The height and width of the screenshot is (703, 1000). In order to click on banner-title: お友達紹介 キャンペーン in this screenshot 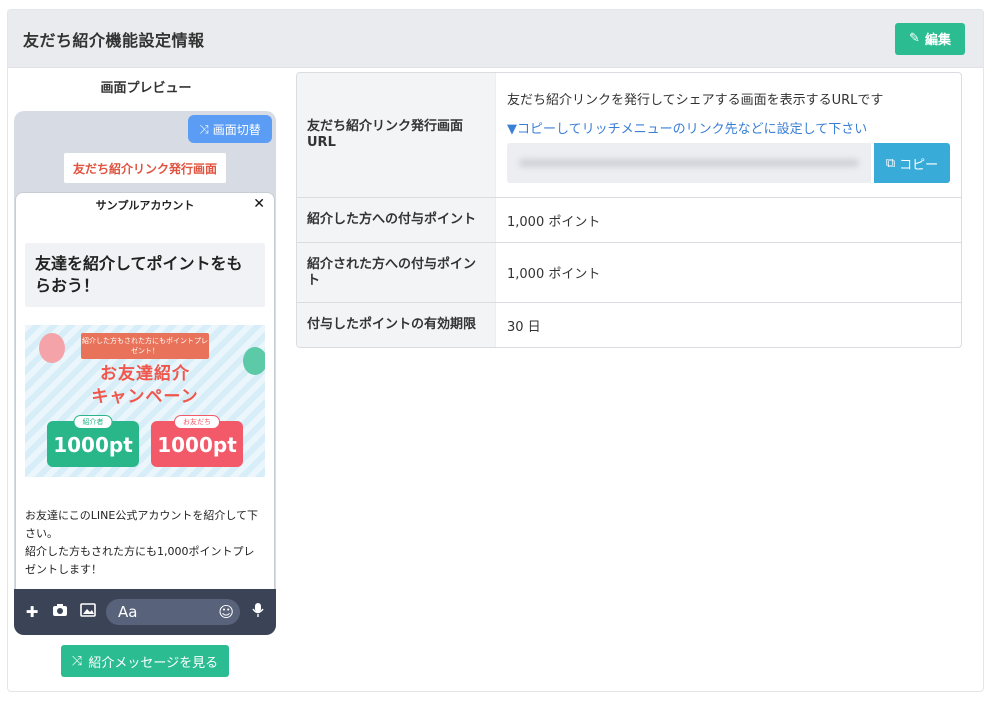, I will do `click(145, 386)`.